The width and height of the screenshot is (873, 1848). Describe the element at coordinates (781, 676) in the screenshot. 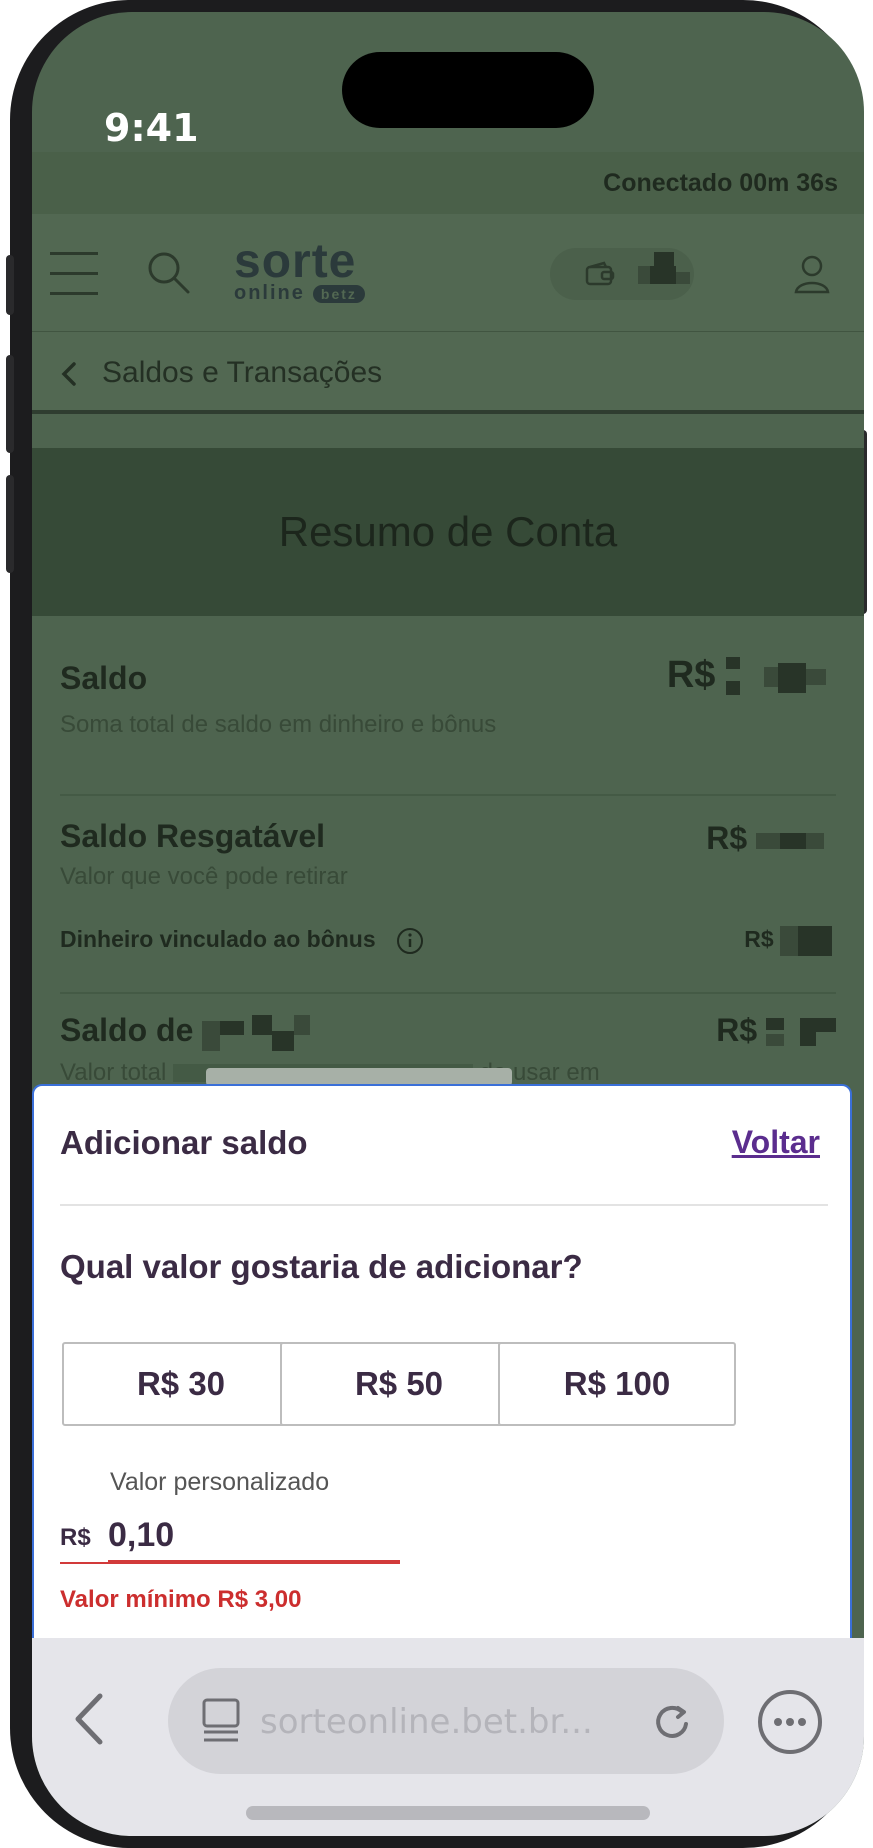

I see `masked-balance-amount` at that location.